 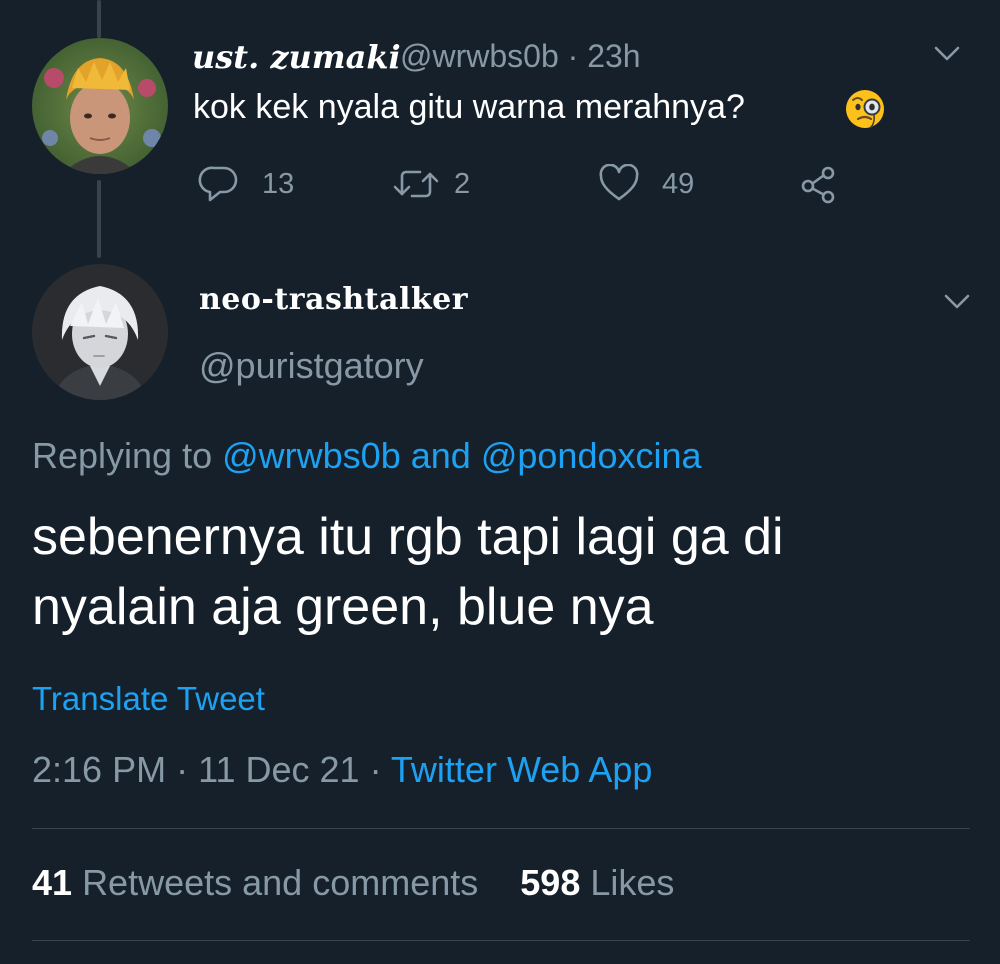 I want to click on likes-label: Likes, so click(x=632, y=882).